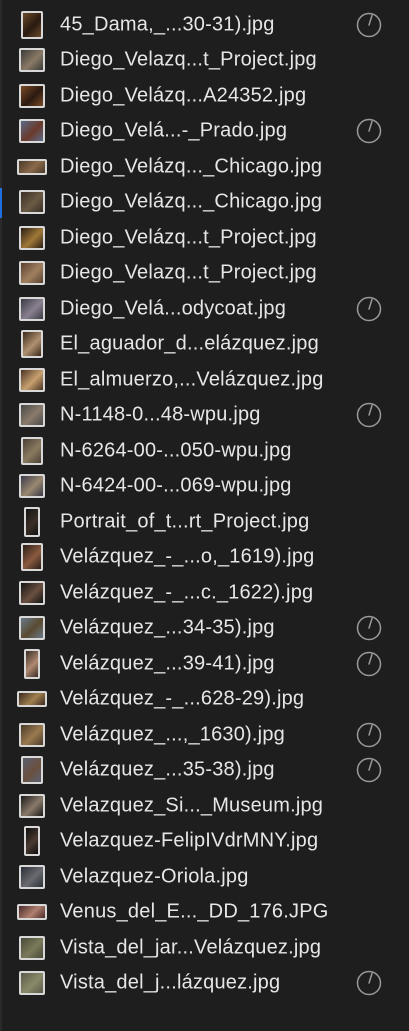  I want to click on file-row: Velázquez_-_...o,_1619).jpg, so click(204, 558).